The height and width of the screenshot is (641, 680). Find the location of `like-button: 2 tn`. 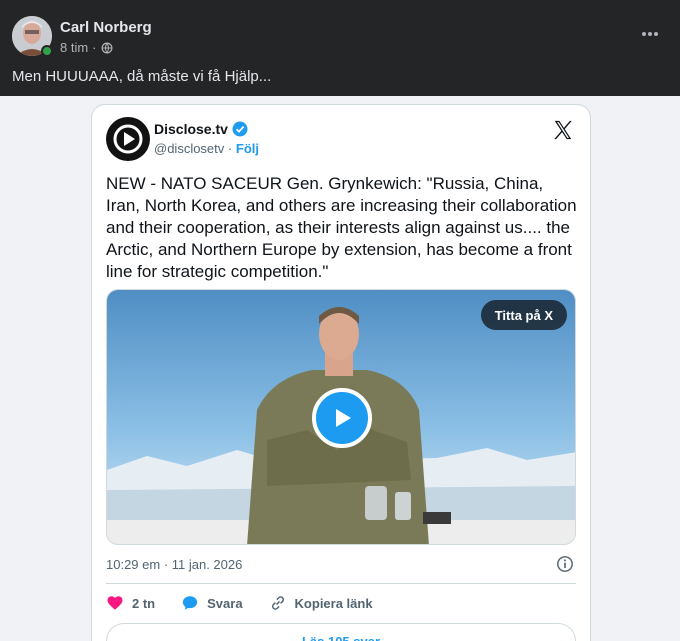

like-button: 2 tn is located at coordinates (130, 603).